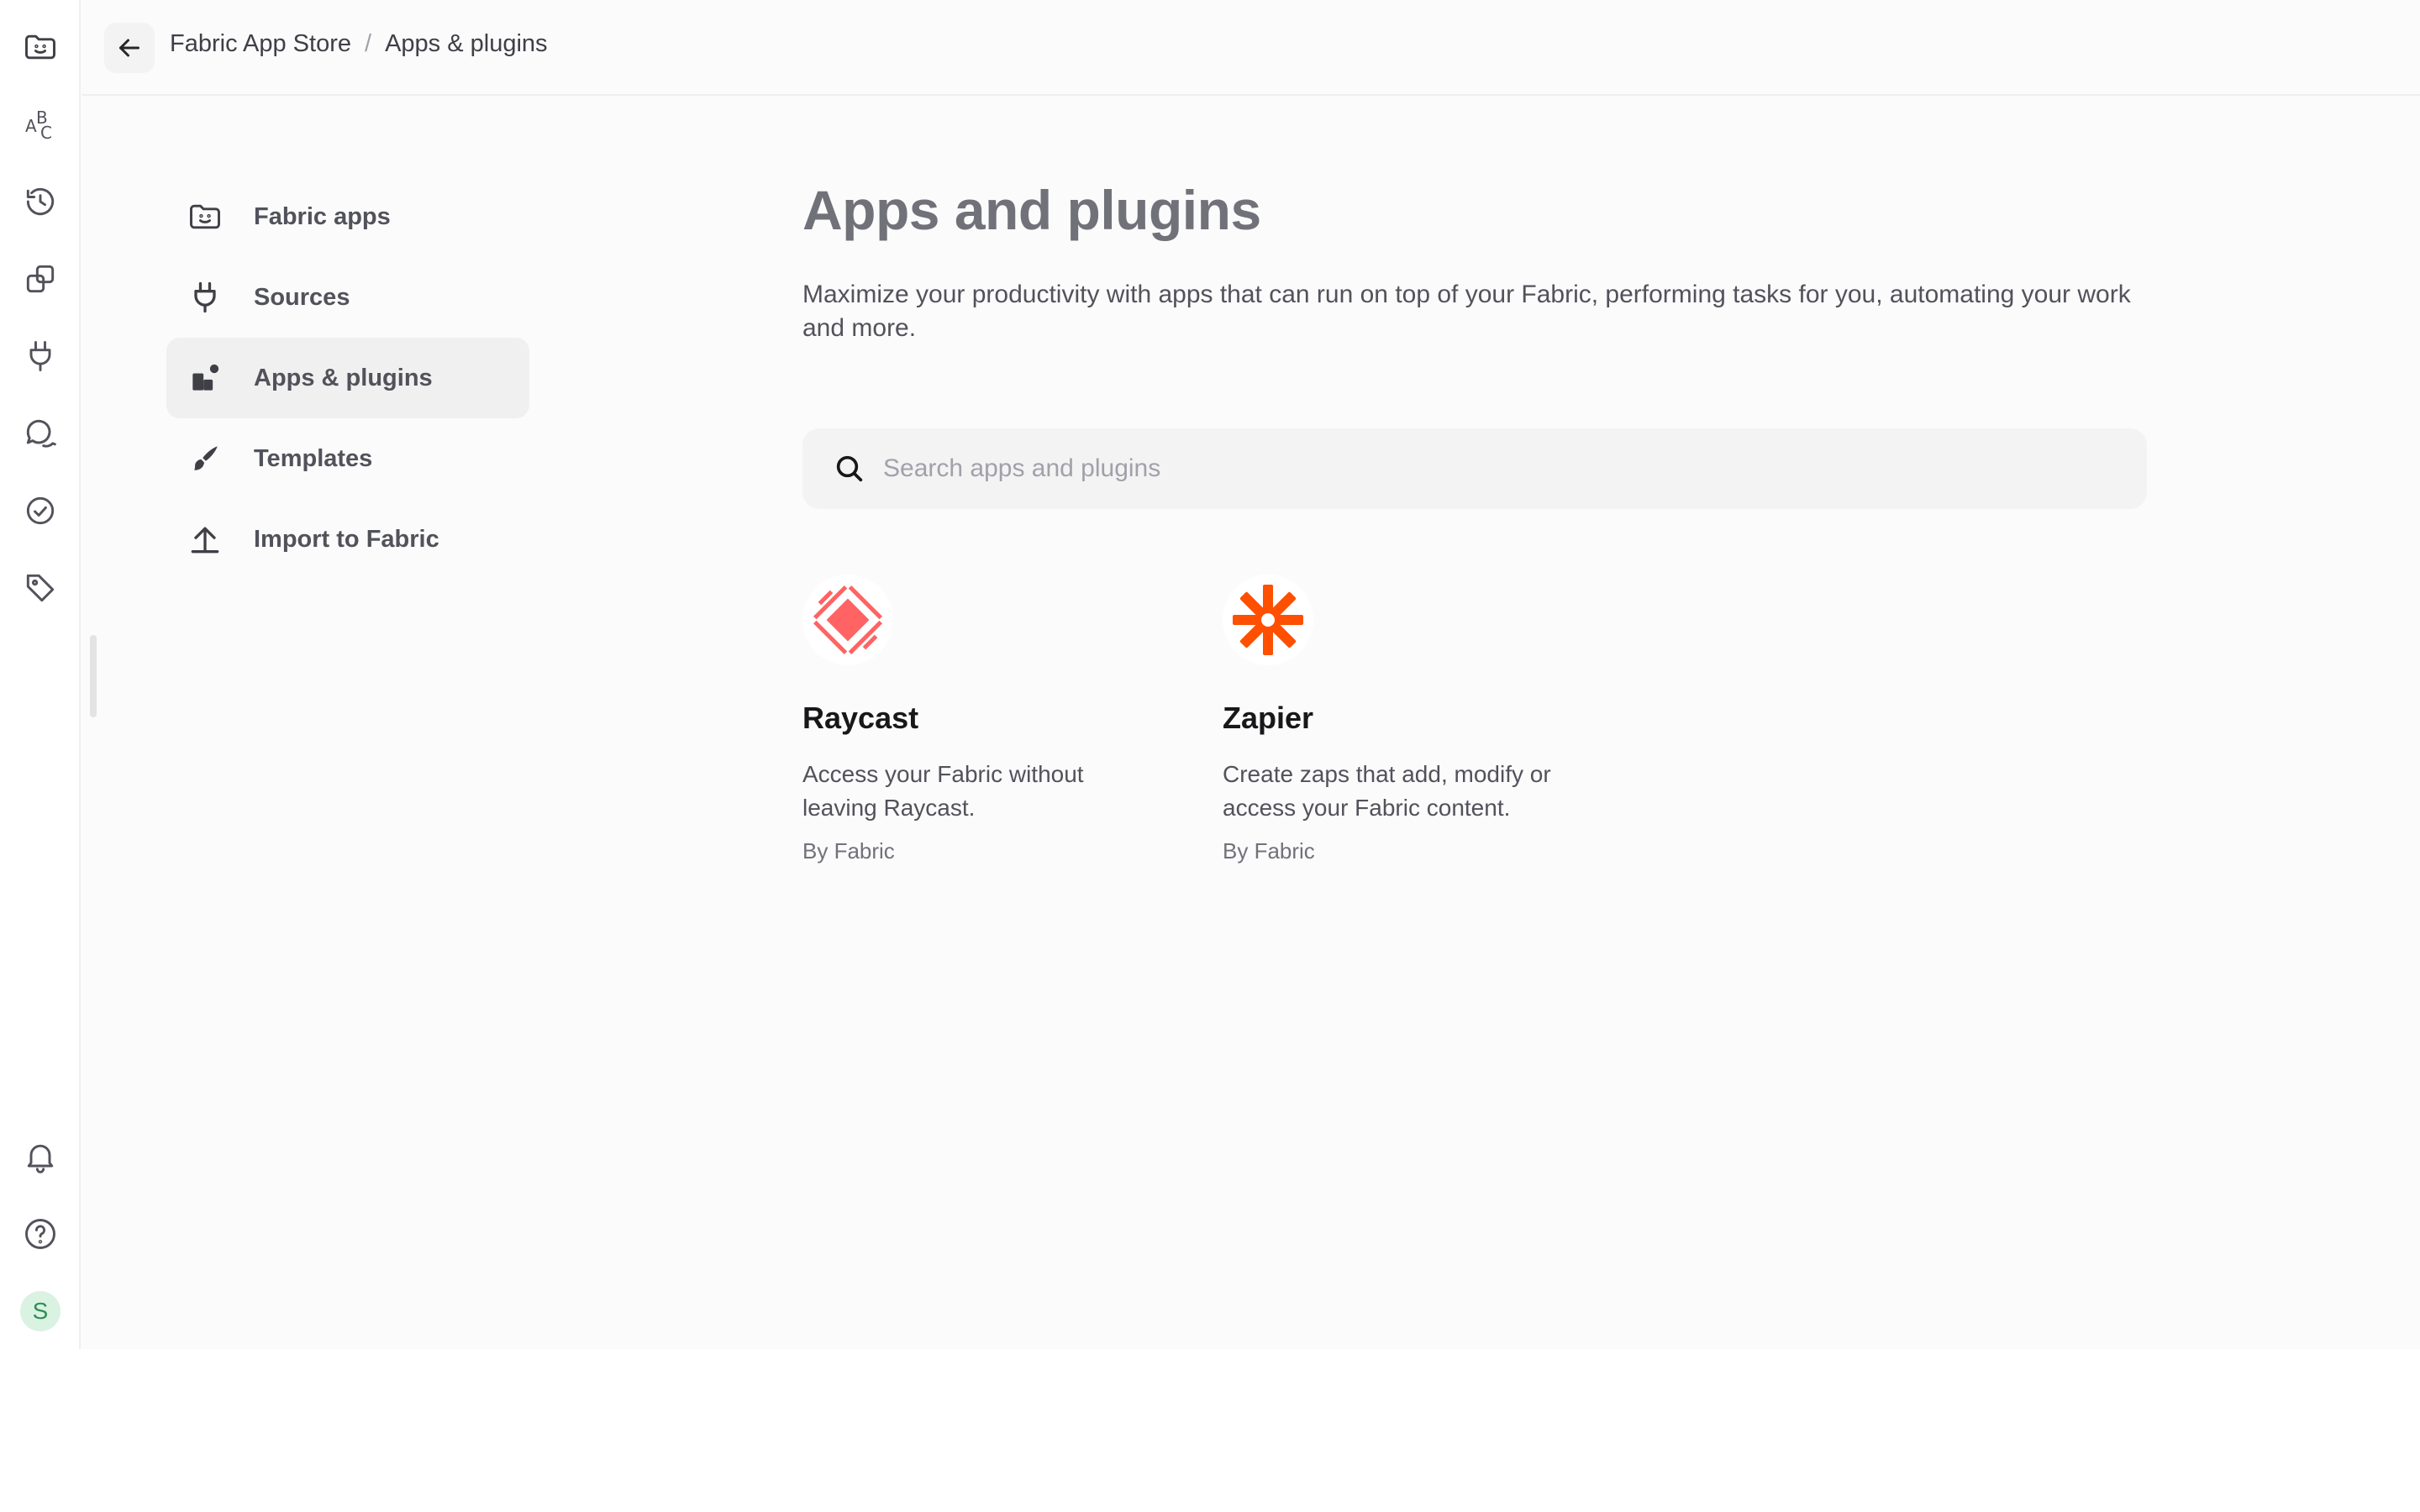 The height and width of the screenshot is (1512, 2420). What do you see at coordinates (1031, 210) in the screenshot?
I see `page-title: Apps and plugins` at bounding box center [1031, 210].